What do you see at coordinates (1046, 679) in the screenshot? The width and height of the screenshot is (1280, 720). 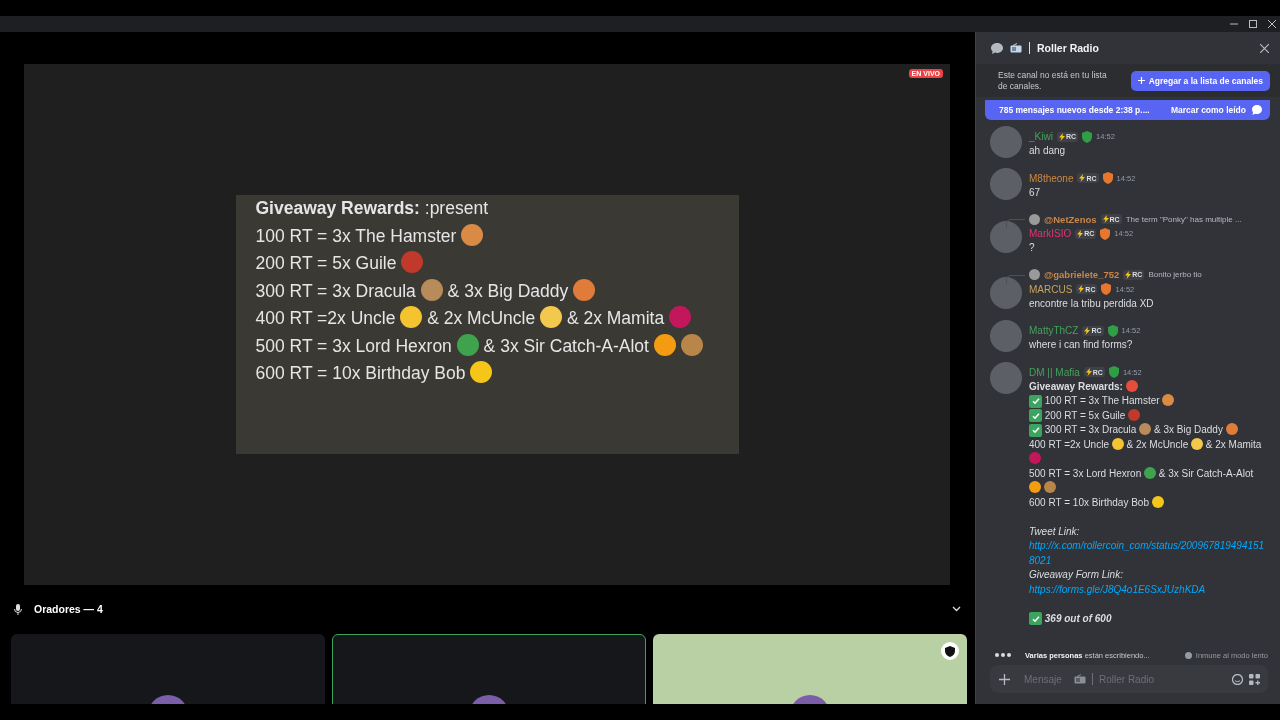 I see `message-input: Mensaje` at bounding box center [1046, 679].